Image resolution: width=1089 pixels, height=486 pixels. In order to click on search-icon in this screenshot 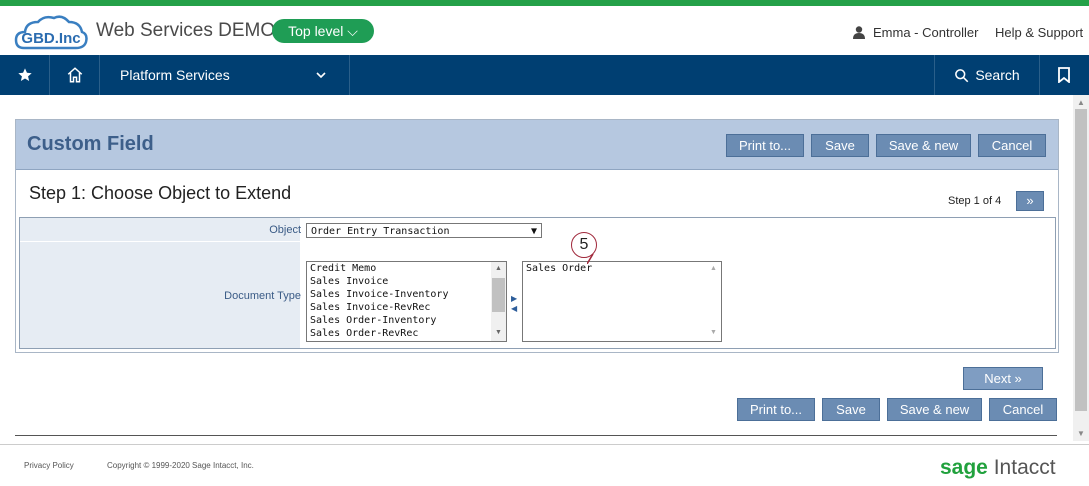, I will do `click(962, 75)`.